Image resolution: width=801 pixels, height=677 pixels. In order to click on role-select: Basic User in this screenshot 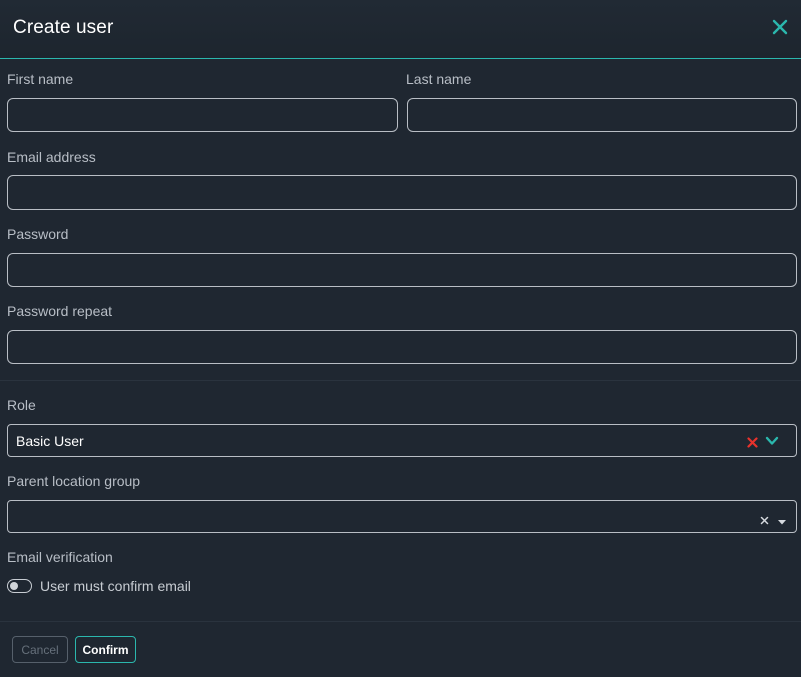, I will do `click(402, 440)`.